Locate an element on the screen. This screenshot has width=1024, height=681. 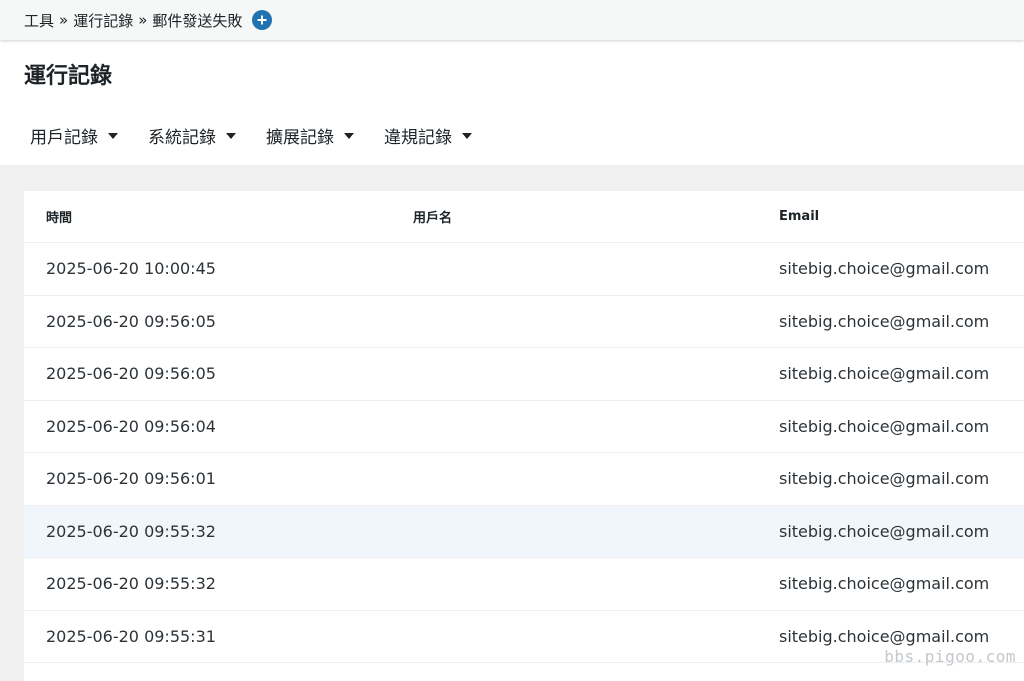
column-header-username: 用戶名 is located at coordinates (432, 216).